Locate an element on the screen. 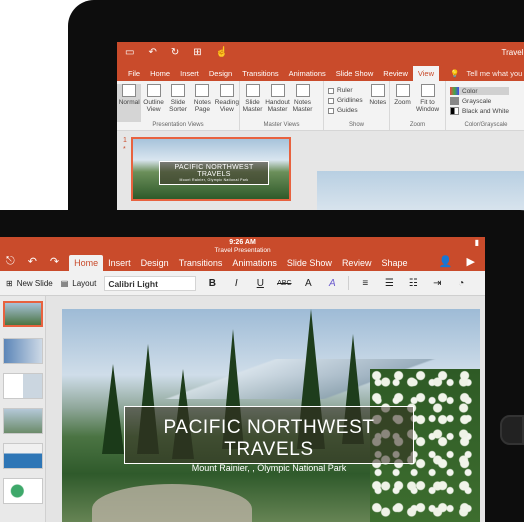 Image resolution: width=524 pixels, height=522 pixels. reading-view-label: Reading View is located at coordinates (226, 106).